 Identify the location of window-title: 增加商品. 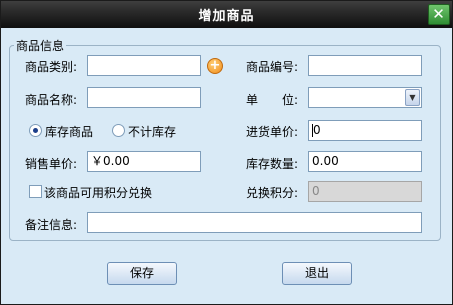
(226, 16).